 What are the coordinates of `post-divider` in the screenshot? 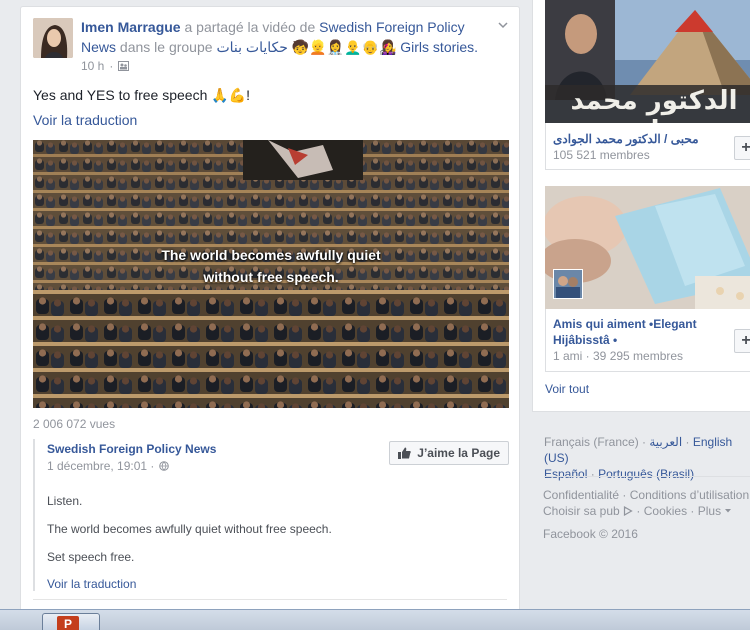 It's located at (270, 599).